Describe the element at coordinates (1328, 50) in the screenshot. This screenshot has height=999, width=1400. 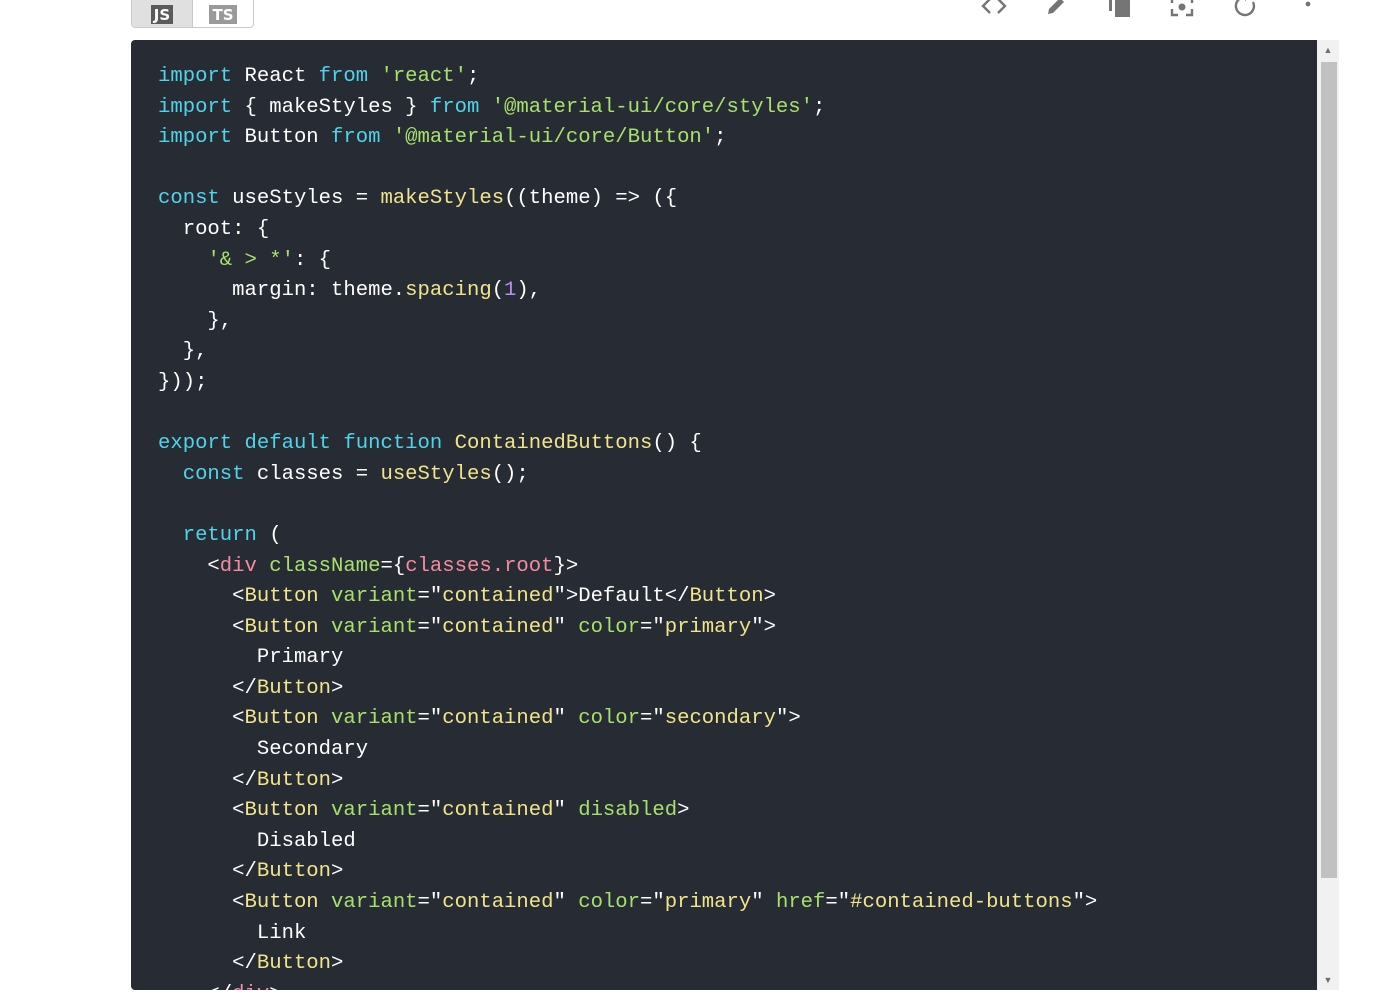
I see `scroll-up-arrow: ▲` at that location.